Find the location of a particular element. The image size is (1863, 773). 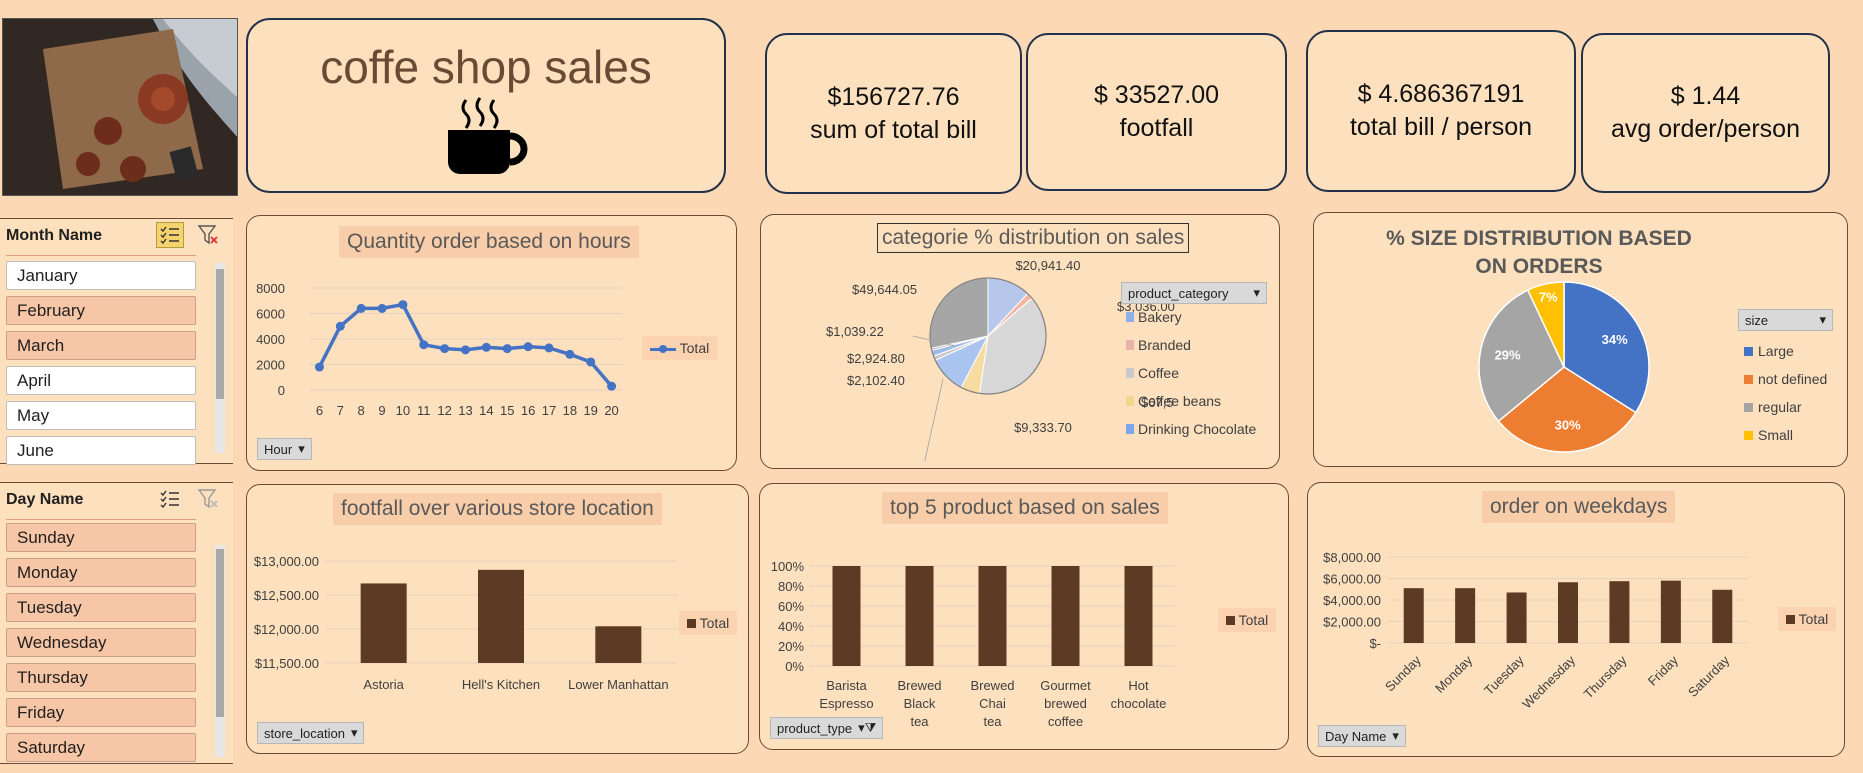

legend-label: Coffee beans is located at coordinates (1180, 401).